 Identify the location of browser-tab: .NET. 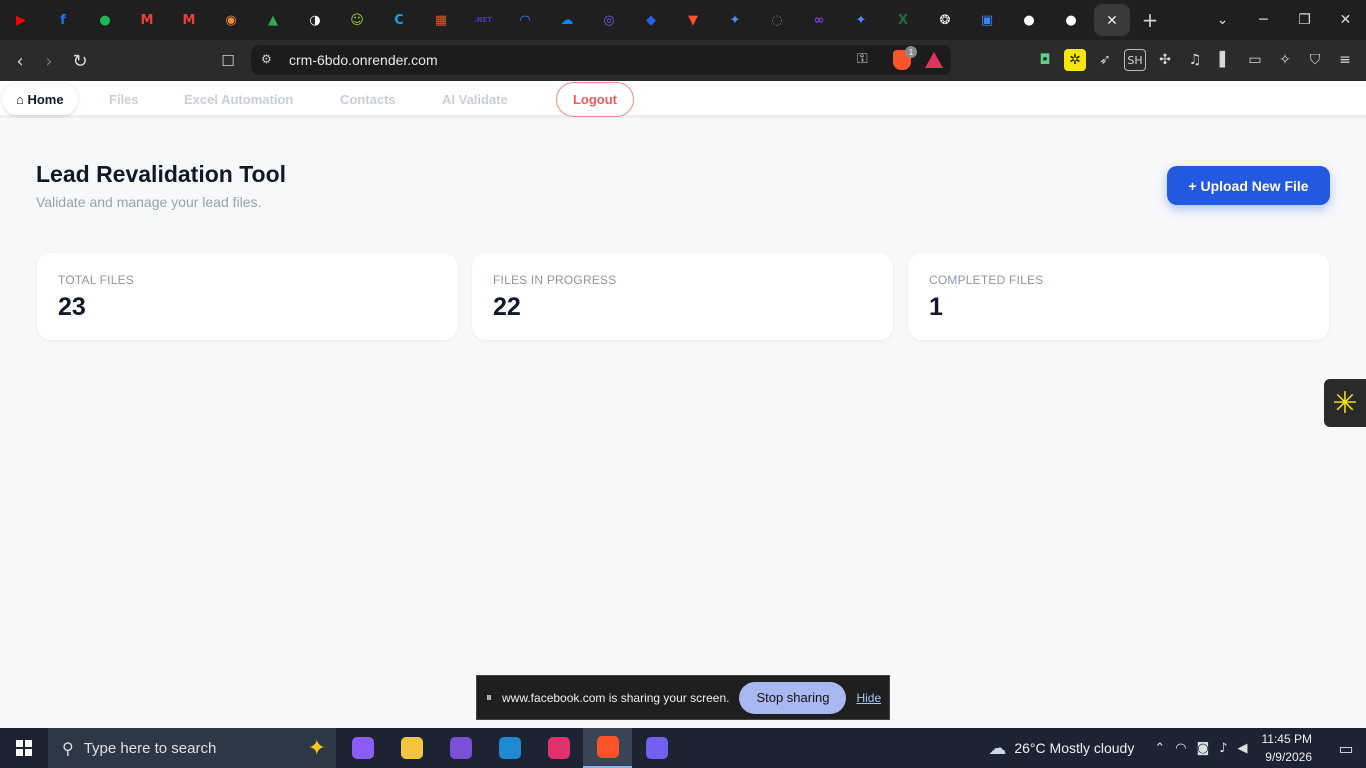
(483, 20).